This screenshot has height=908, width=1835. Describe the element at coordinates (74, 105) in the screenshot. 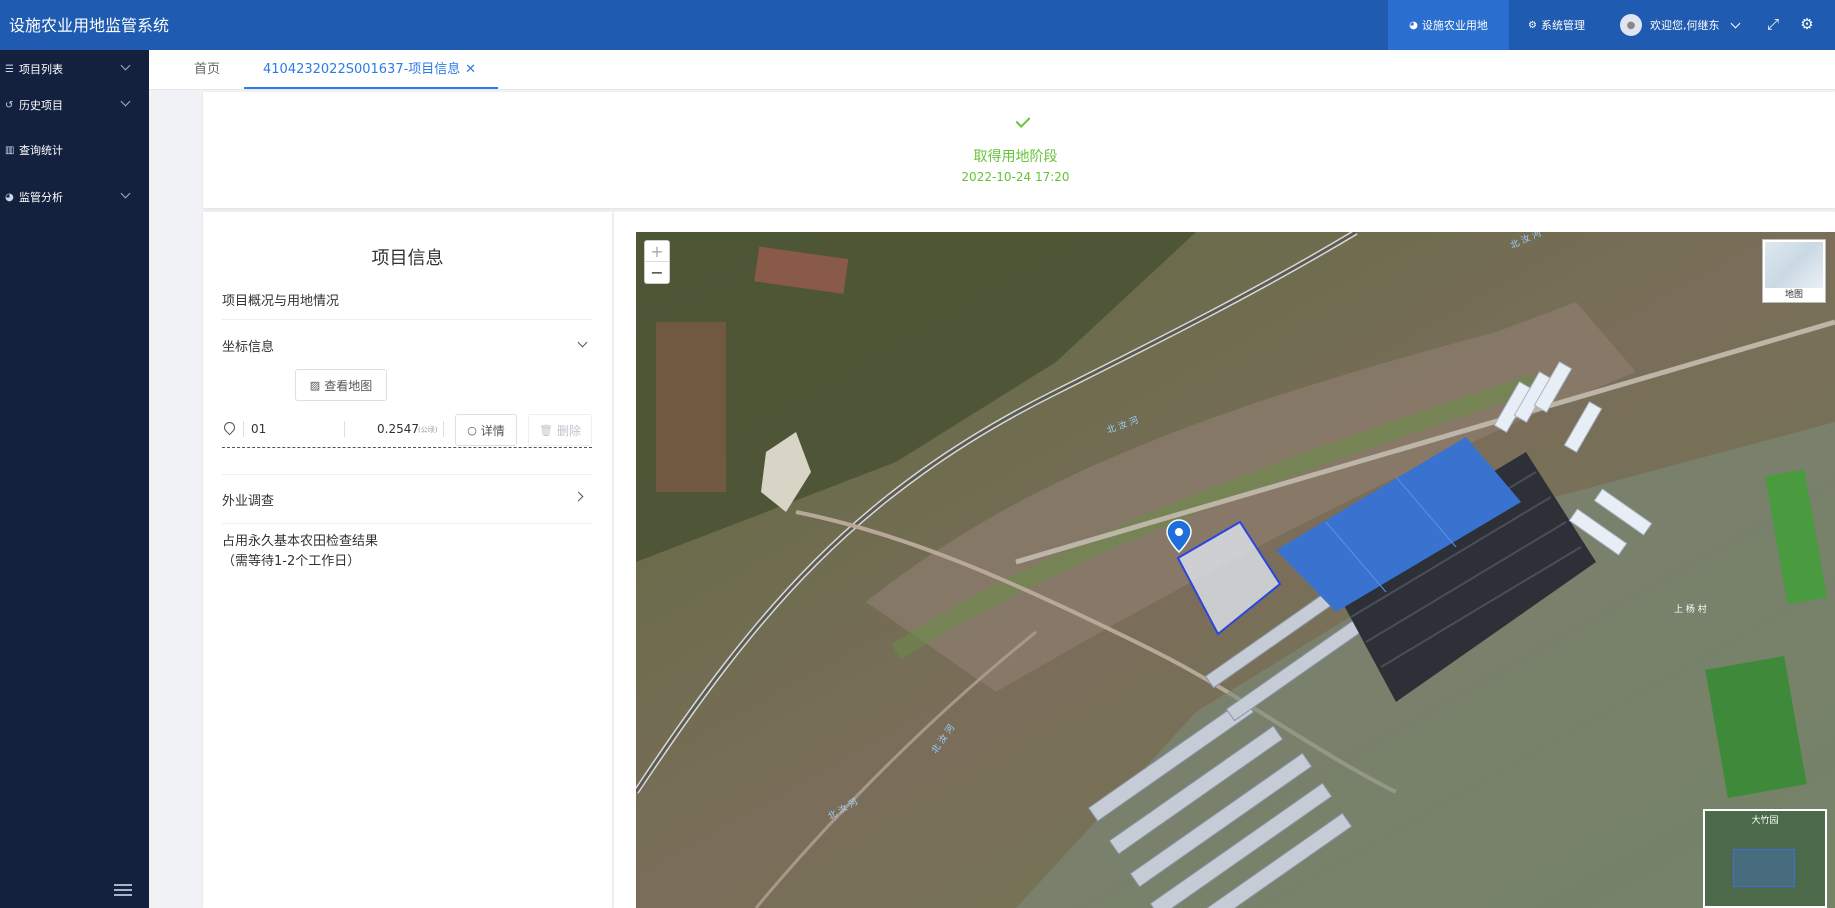

I see `sidebar-item-history: ↺ 历史项目` at that location.